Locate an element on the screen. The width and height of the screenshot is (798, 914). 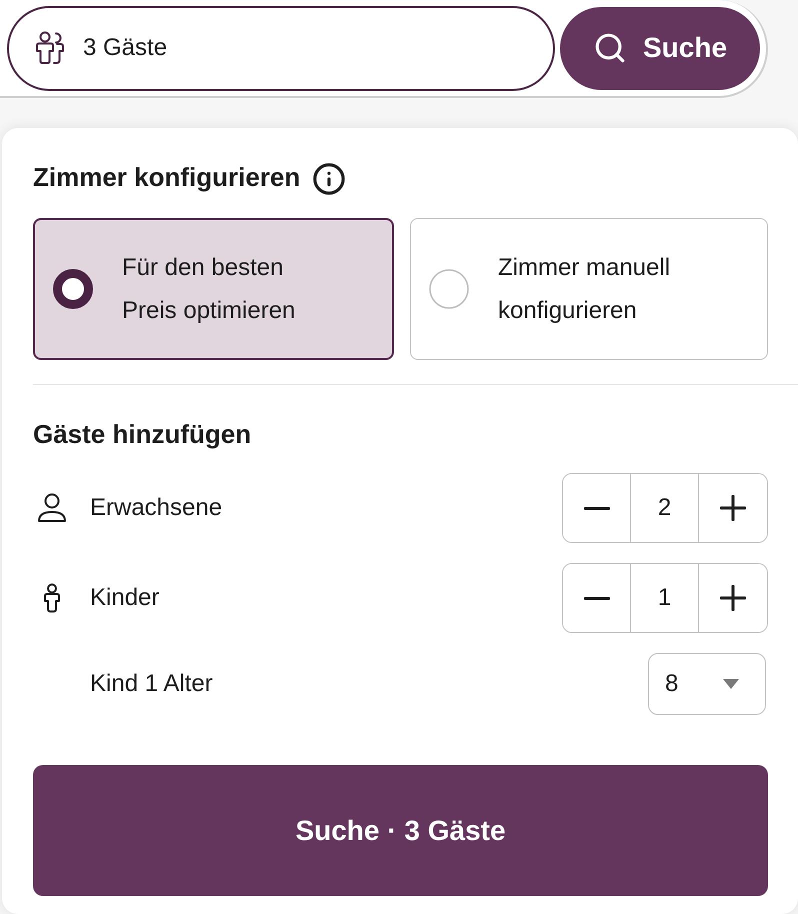
guest-type-label: Kinder is located at coordinates (125, 598).